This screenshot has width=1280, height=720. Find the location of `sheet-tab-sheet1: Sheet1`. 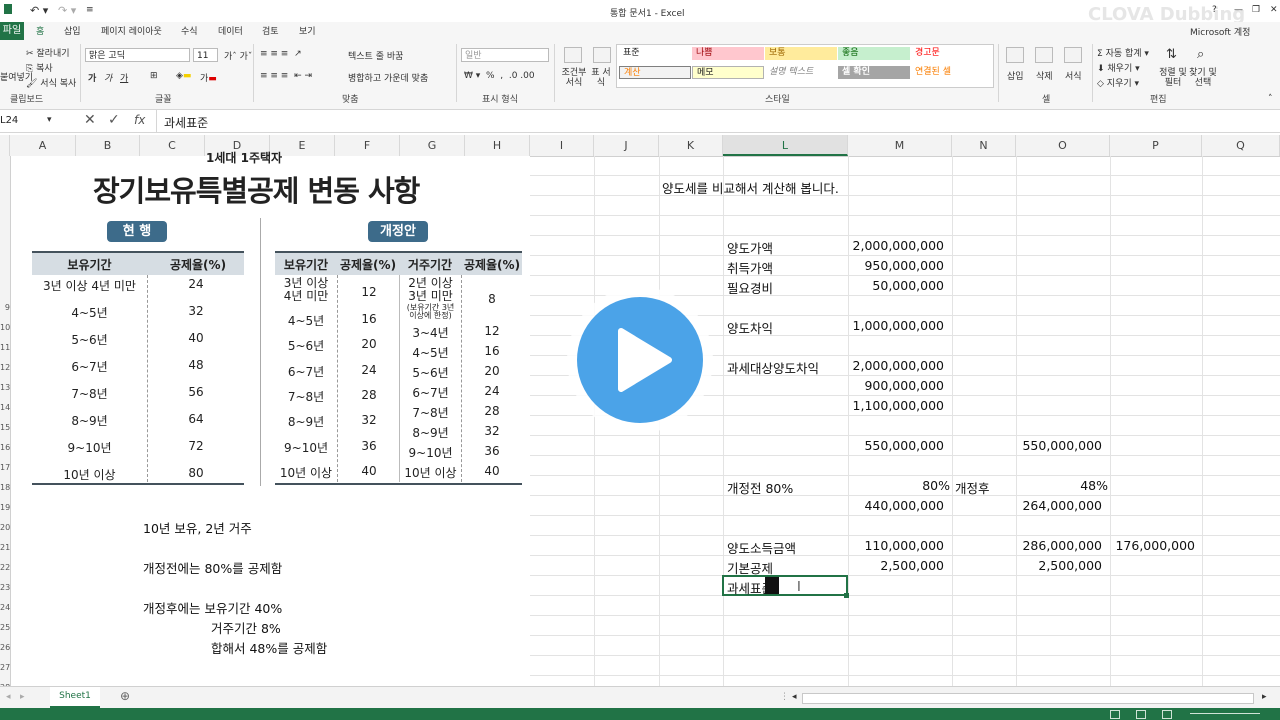

sheet-tab-sheet1: Sheet1 is located at coordinates (75, 697).